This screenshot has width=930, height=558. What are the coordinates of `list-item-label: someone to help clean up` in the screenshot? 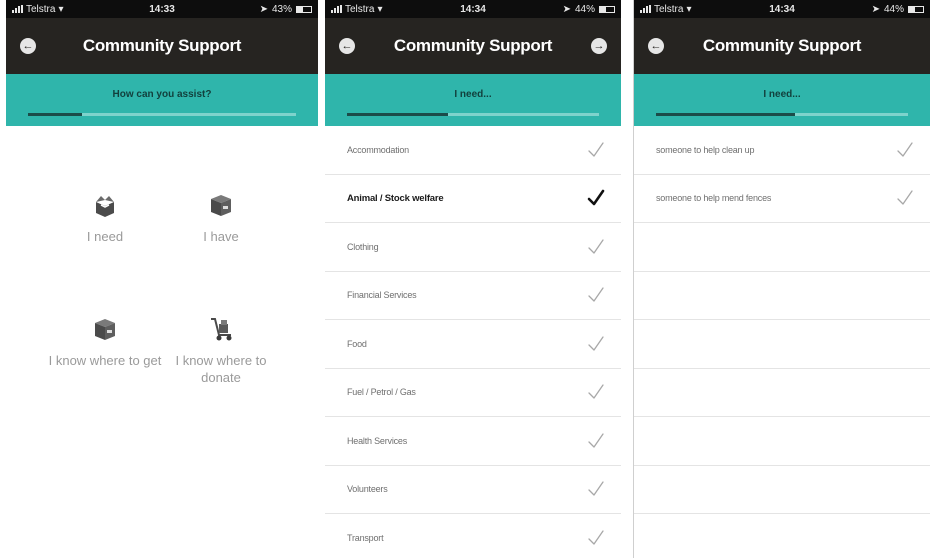 It's located at (705, 149).